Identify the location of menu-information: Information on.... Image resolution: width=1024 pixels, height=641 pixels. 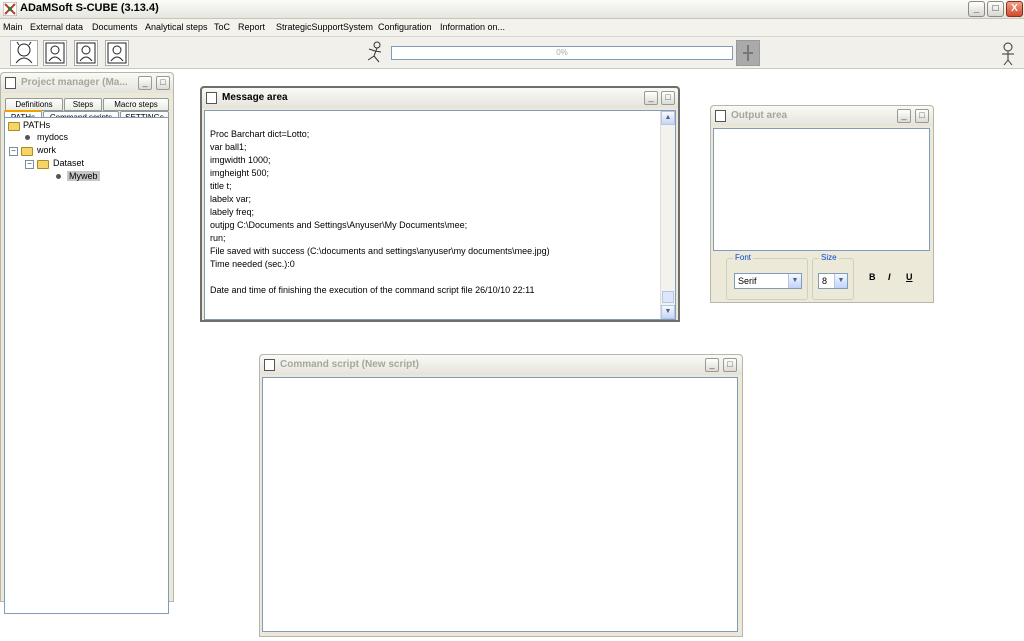
(472, 27).